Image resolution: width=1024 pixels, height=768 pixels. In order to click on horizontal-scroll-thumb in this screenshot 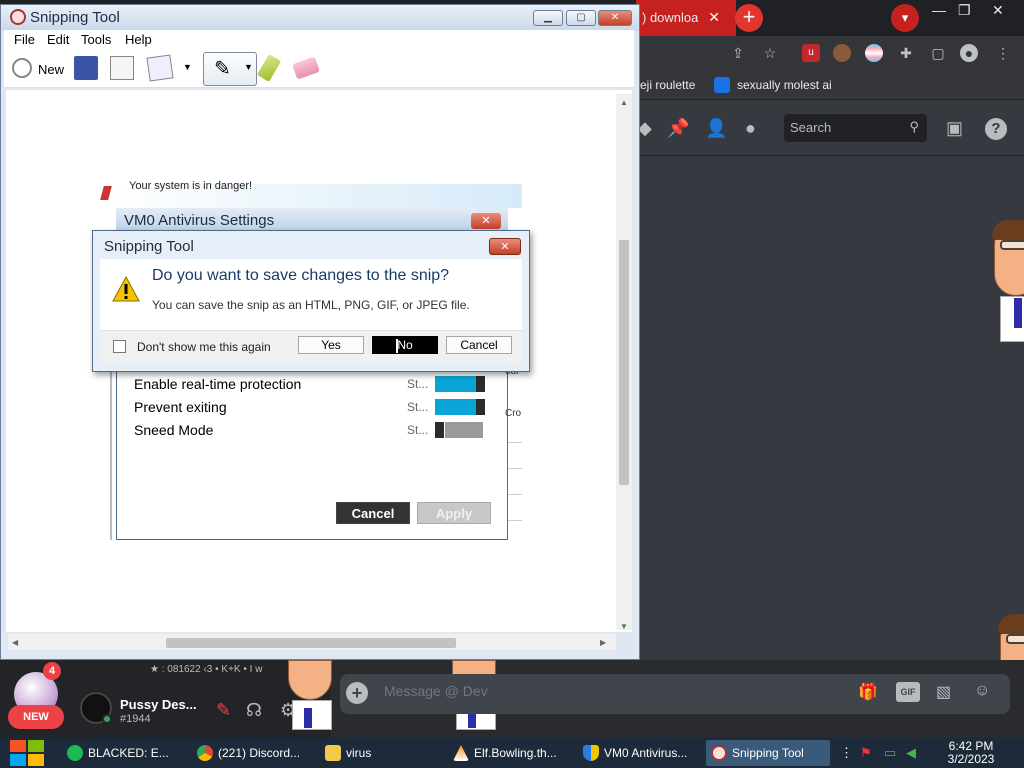, I will do `click(311, 643)`.